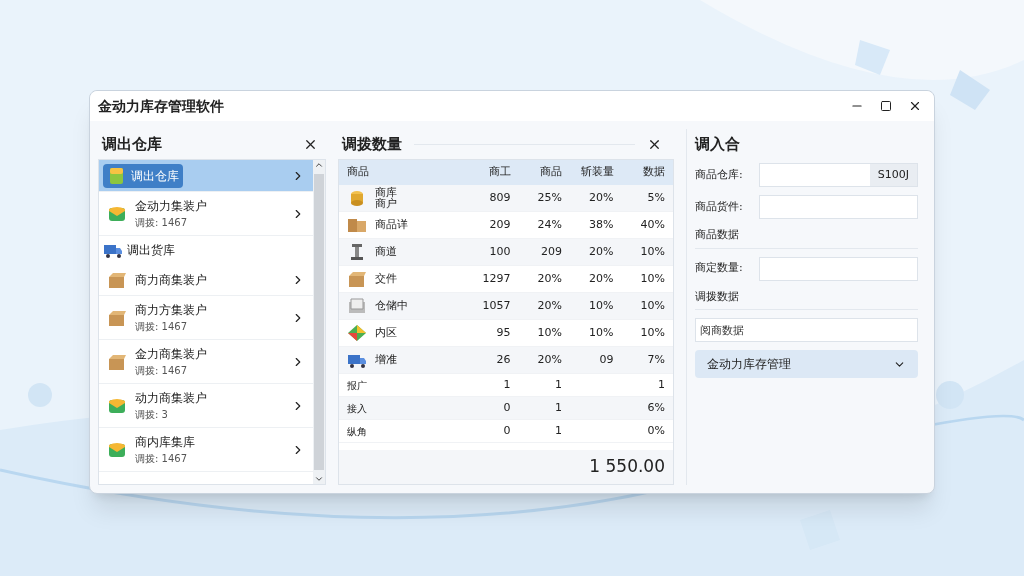 This screenshot has width=1024, height=576. What do you see at coordinates (357, 385) in the screenshot?
I see `table-cell-text: 报广` at bounding box center [357, 385].